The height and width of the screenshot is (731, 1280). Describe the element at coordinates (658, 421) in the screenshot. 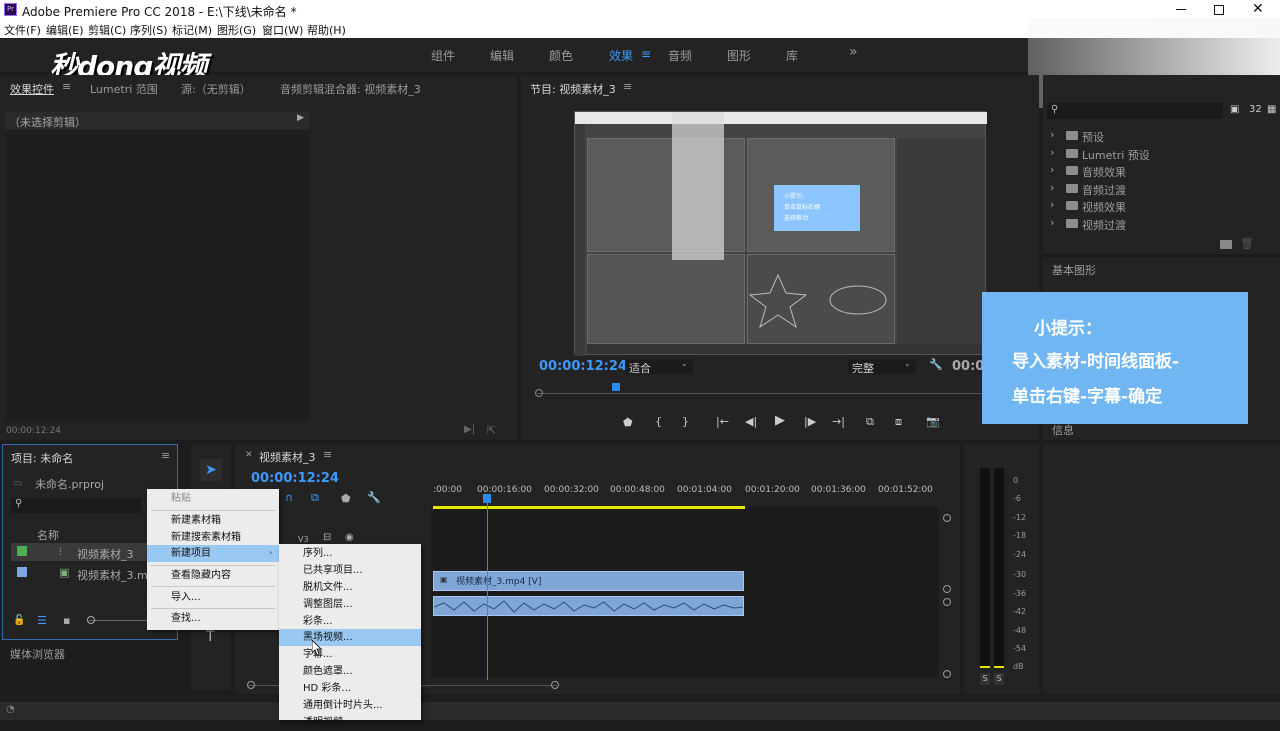

I see `mark-in-icon: {` at that location.